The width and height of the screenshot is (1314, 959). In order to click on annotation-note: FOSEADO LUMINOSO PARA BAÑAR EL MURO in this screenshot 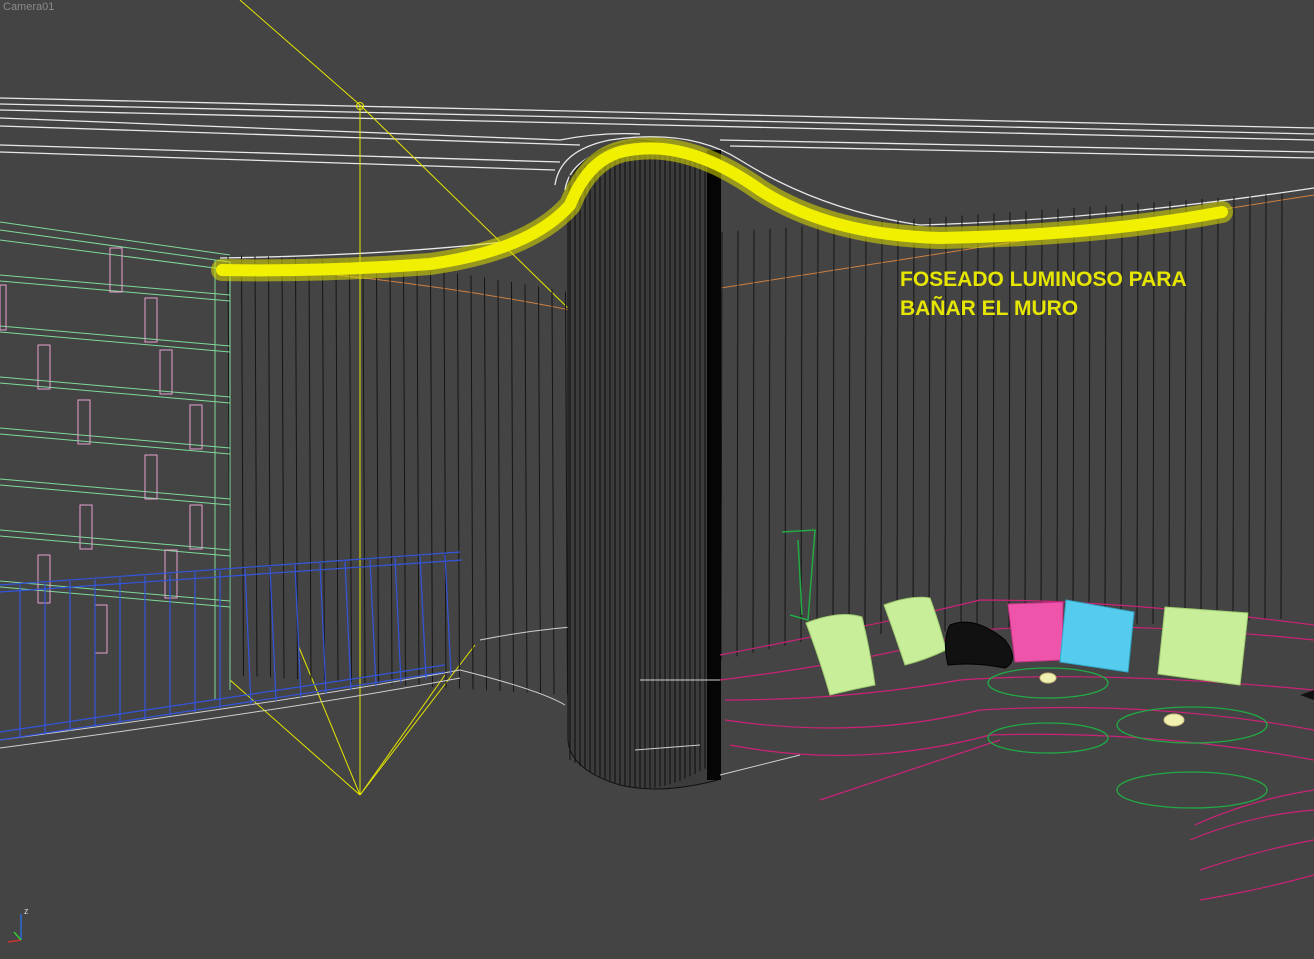, I will do `click(1043, 294)`.